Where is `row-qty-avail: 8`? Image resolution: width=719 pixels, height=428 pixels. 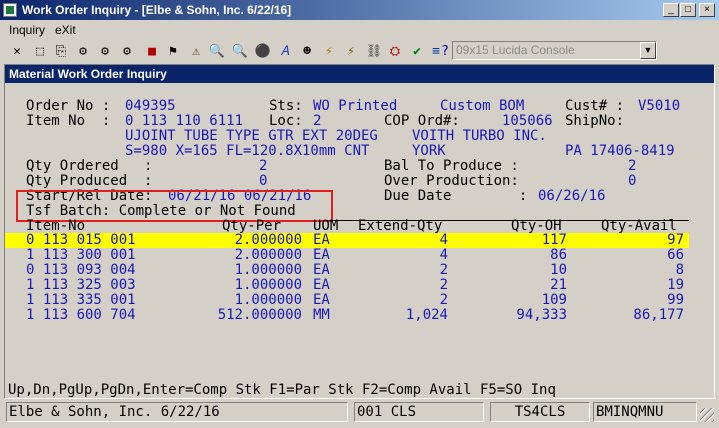 row-qty-avail: 8 is located at coordinates (679, 270).